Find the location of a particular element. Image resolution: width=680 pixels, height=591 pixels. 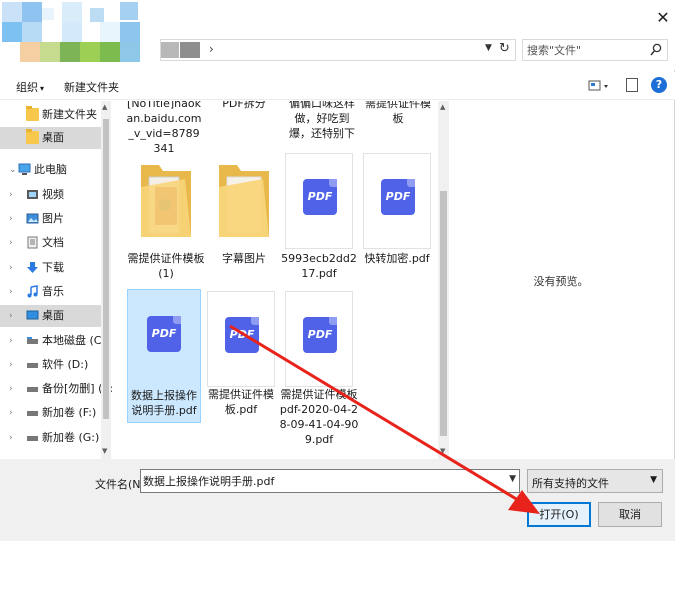

organize-label: 组织 is located at coordinates (27, 87).